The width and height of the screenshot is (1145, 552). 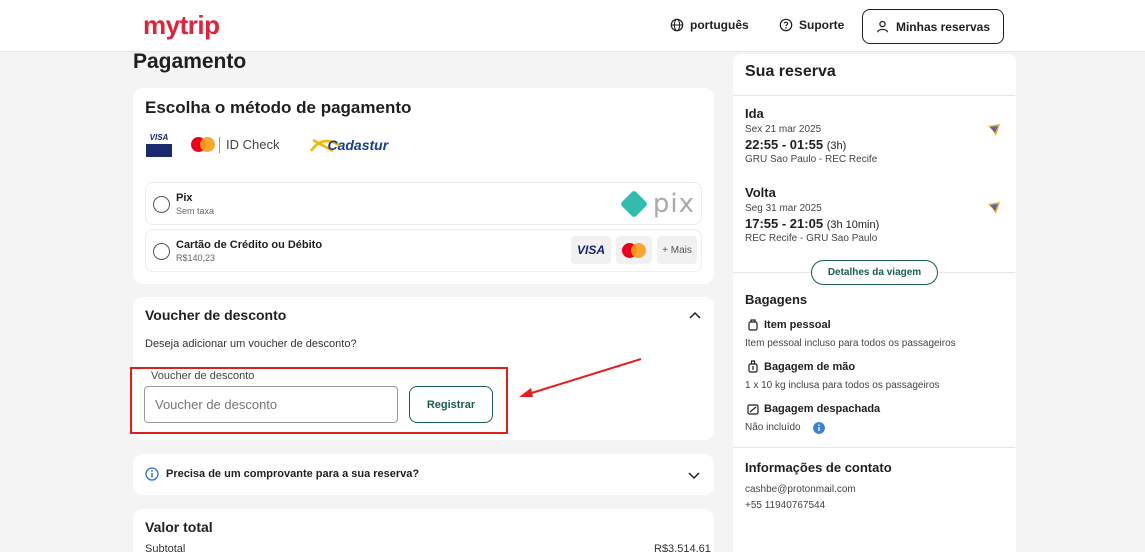 What do you see at coordinates (822, 25) in the screenshot?
I see `support-label: Suporte` at bounding box center [822, 25].